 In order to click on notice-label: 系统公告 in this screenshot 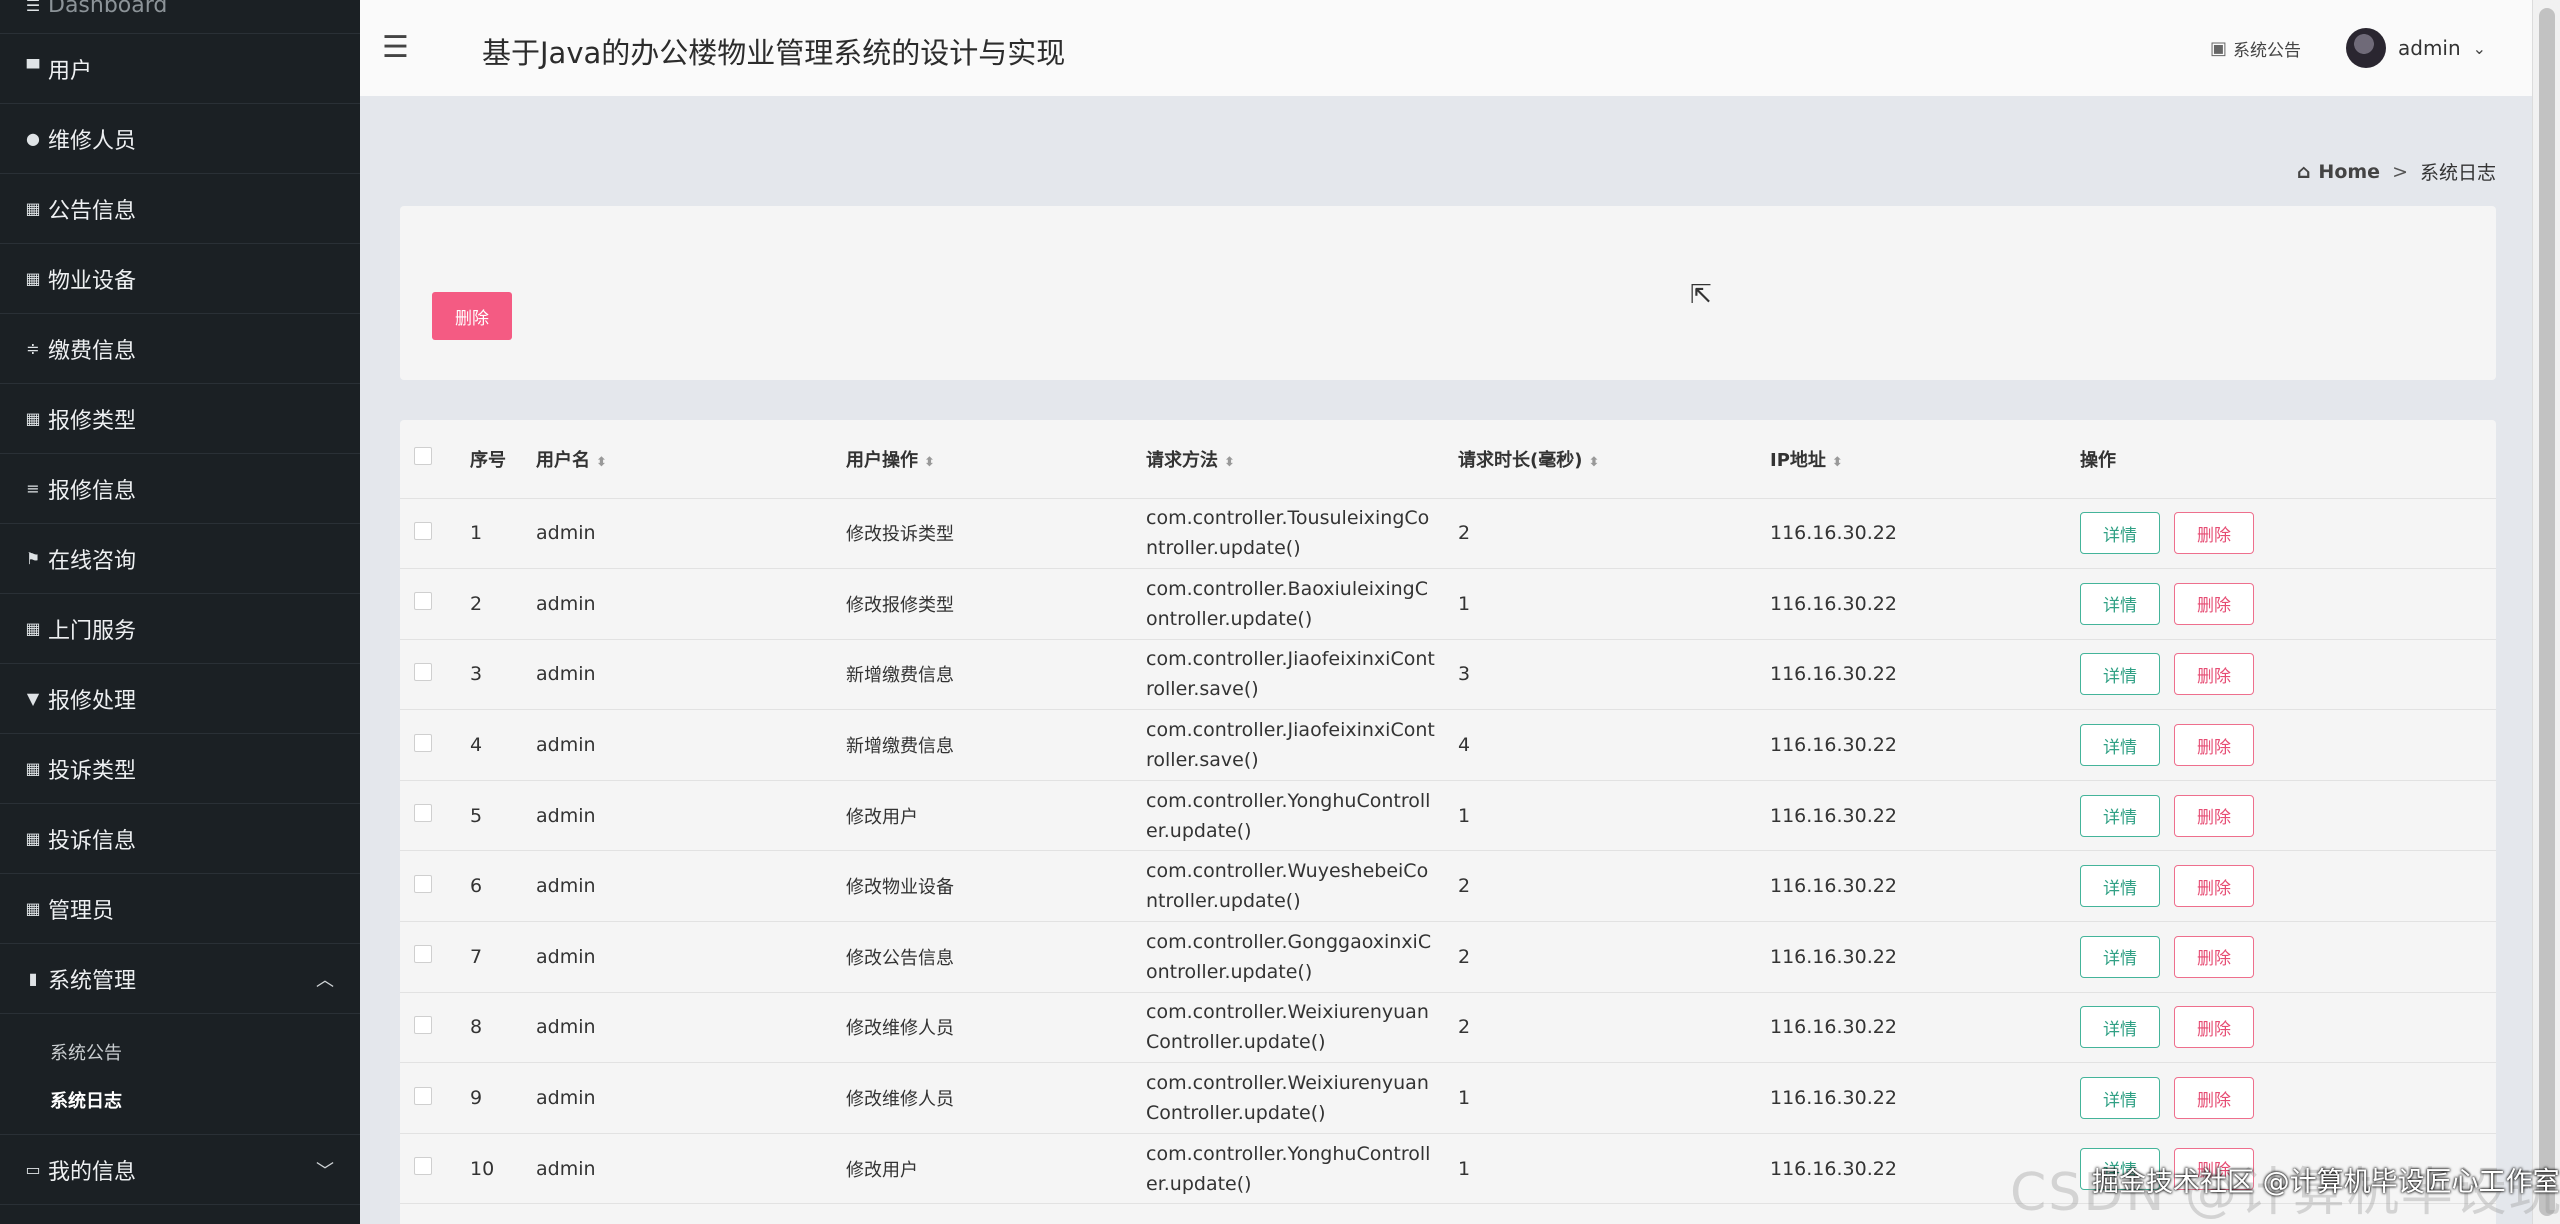, I will do `click(2267, 51)`.